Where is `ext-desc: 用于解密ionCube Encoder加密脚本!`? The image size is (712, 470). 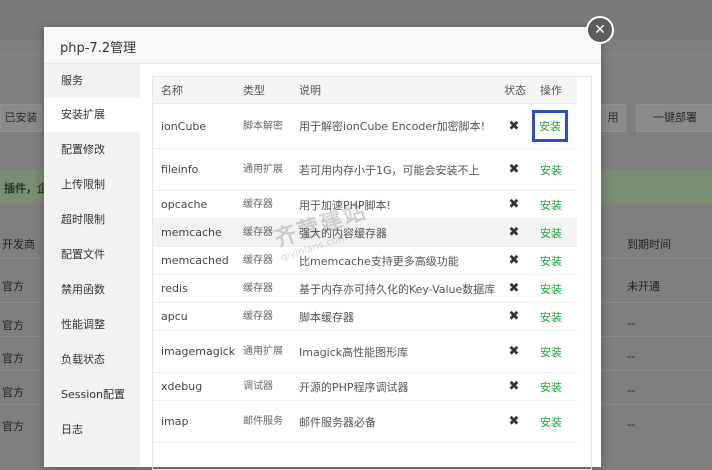
ext-desc: 用于解密ionCube Encoder加密脚本! is located at coordinates (393, 126).